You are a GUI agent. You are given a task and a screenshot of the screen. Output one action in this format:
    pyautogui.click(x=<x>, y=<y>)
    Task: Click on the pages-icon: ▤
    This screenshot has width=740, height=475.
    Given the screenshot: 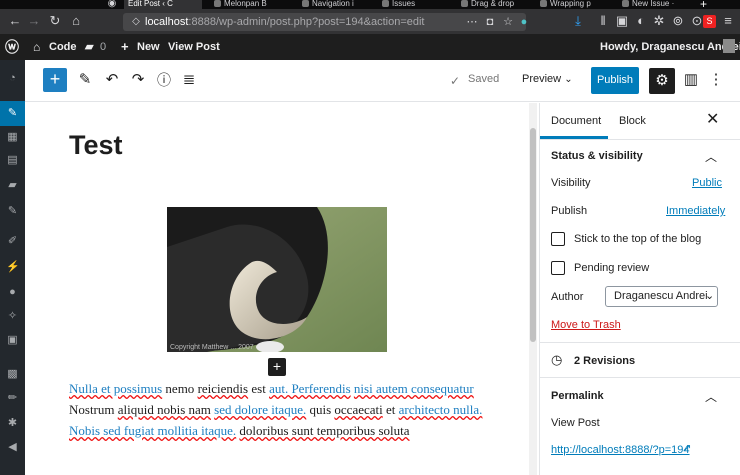 What is the action you would take?
    pyautogui.click(x=12, y=160)
    